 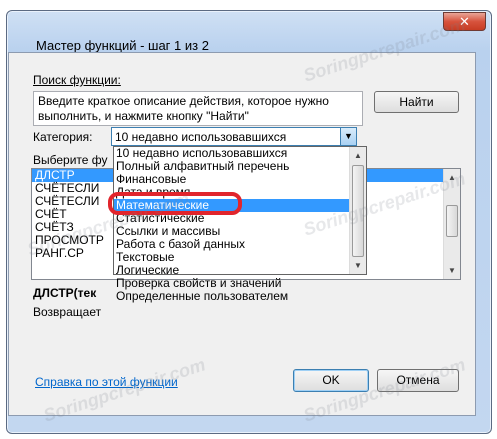 I want to click on ok-button-label: OK, so click(x=331, y=380).